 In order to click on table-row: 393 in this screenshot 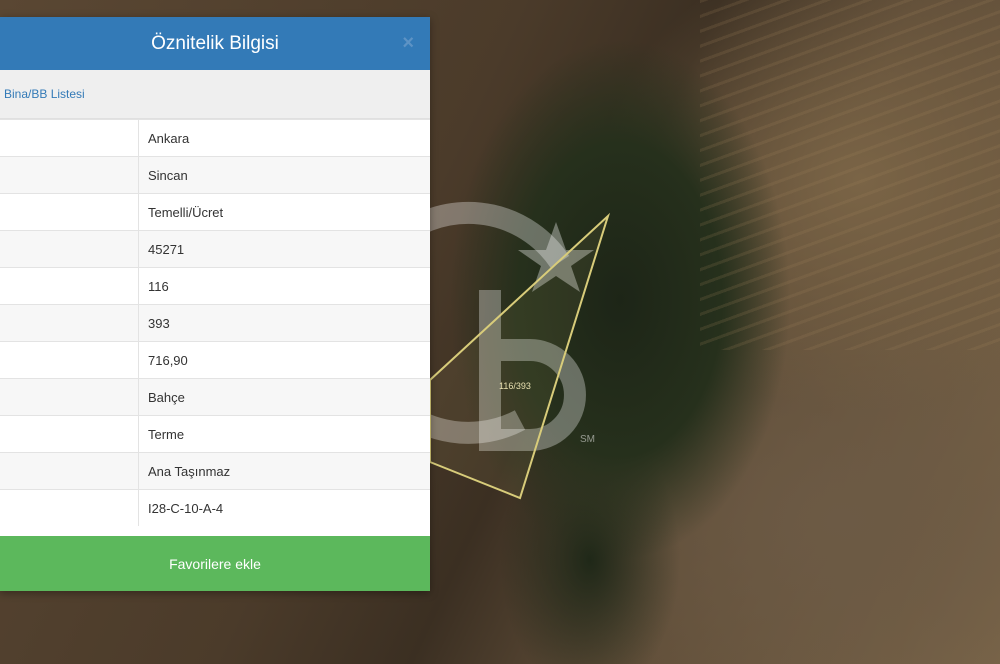, I will do `click(215, 323)`.